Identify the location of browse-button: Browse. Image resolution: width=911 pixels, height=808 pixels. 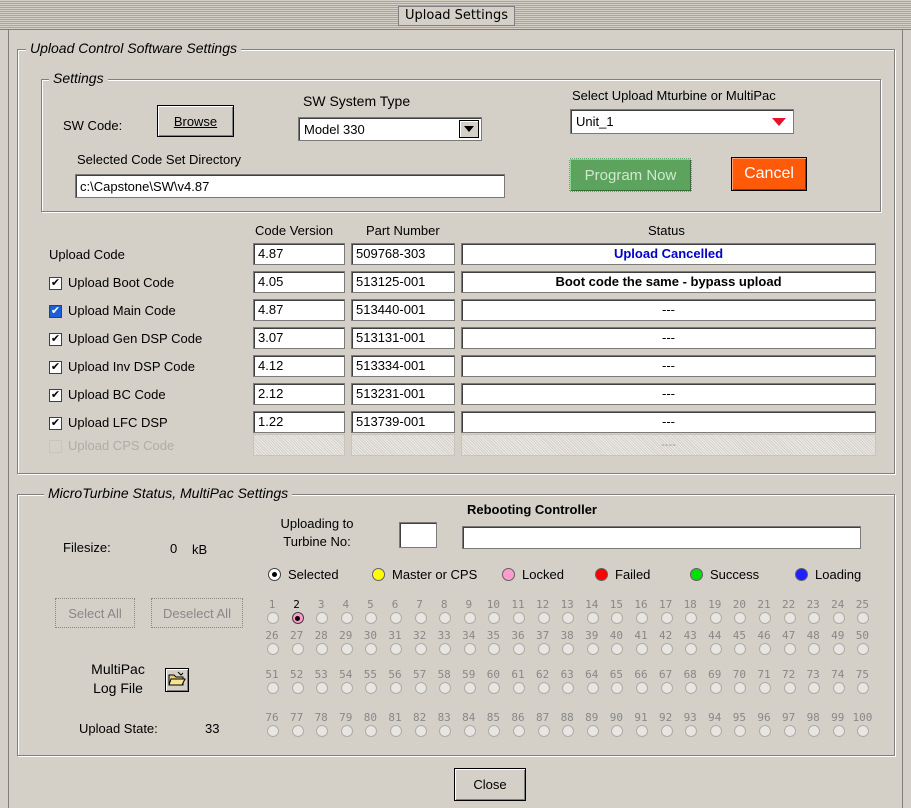
(195, 121).